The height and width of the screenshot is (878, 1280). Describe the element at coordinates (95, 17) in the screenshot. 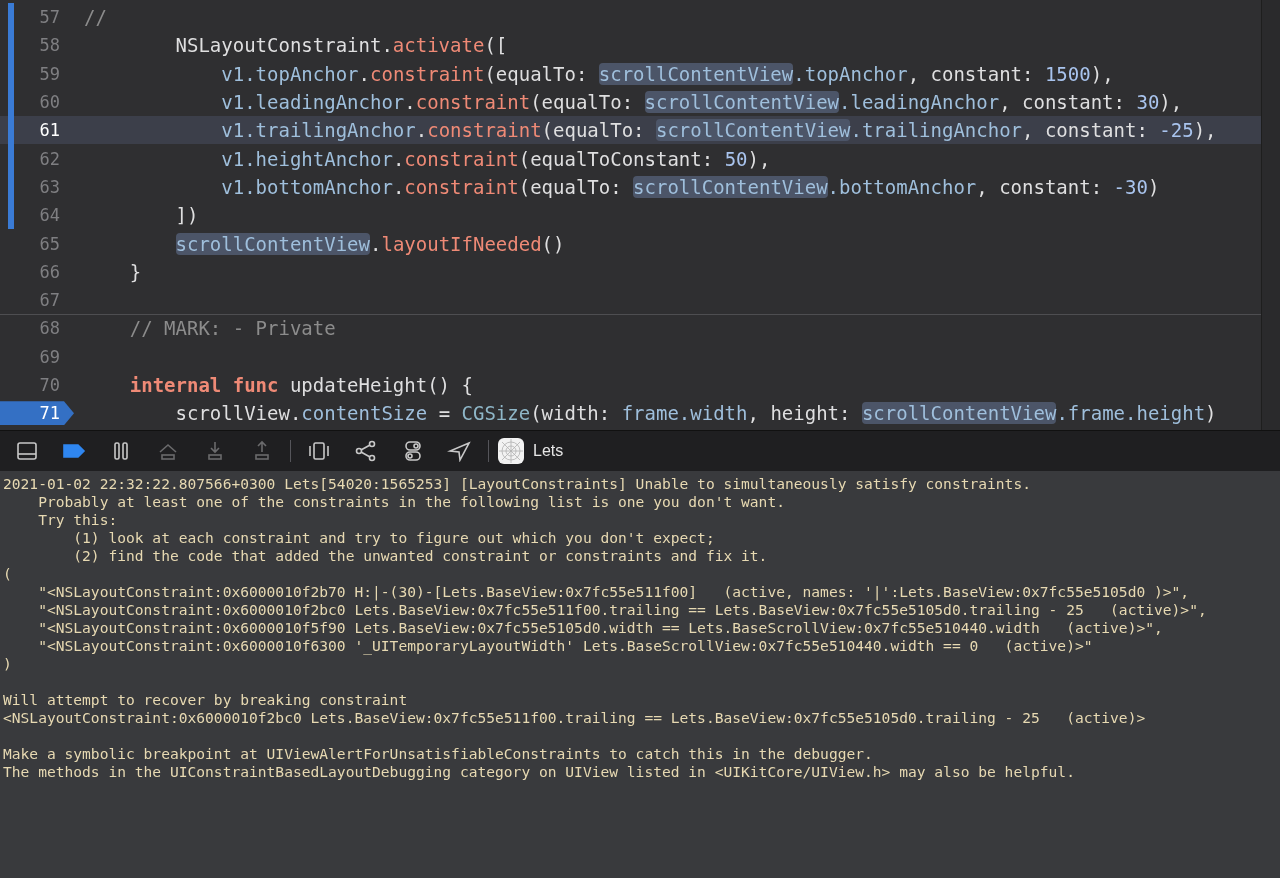

I see `code-line: //` at that location.